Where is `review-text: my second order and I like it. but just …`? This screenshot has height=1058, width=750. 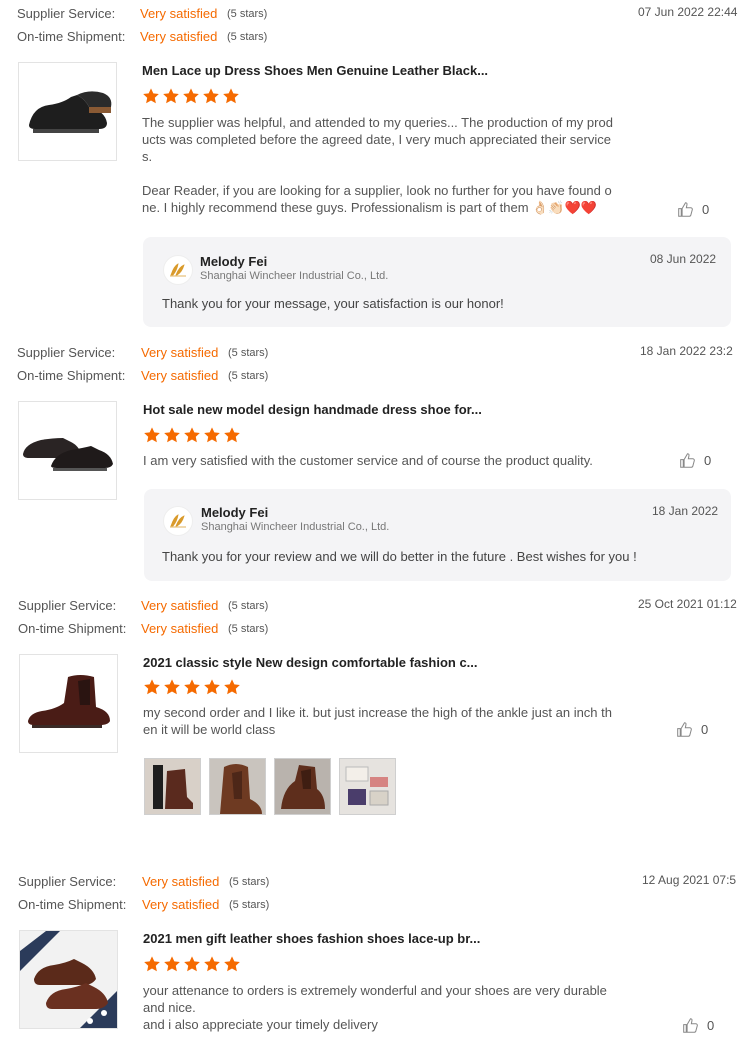
review-text: my second order and I like it. but just … is located at coordinates (377, 721).